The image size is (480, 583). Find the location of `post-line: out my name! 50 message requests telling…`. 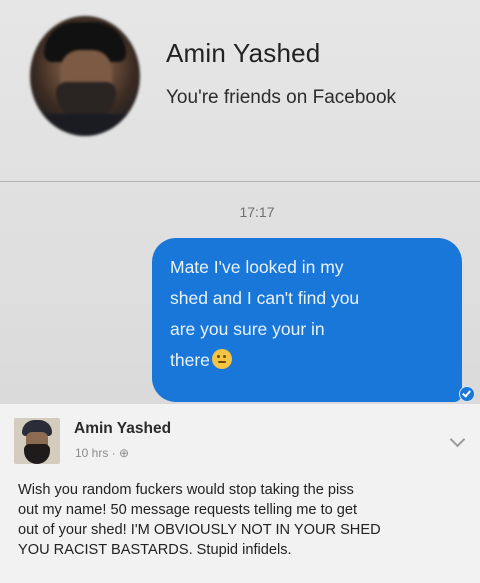

post-line: out my name! 50 message requests telling… is located at coordinates (188, 510).